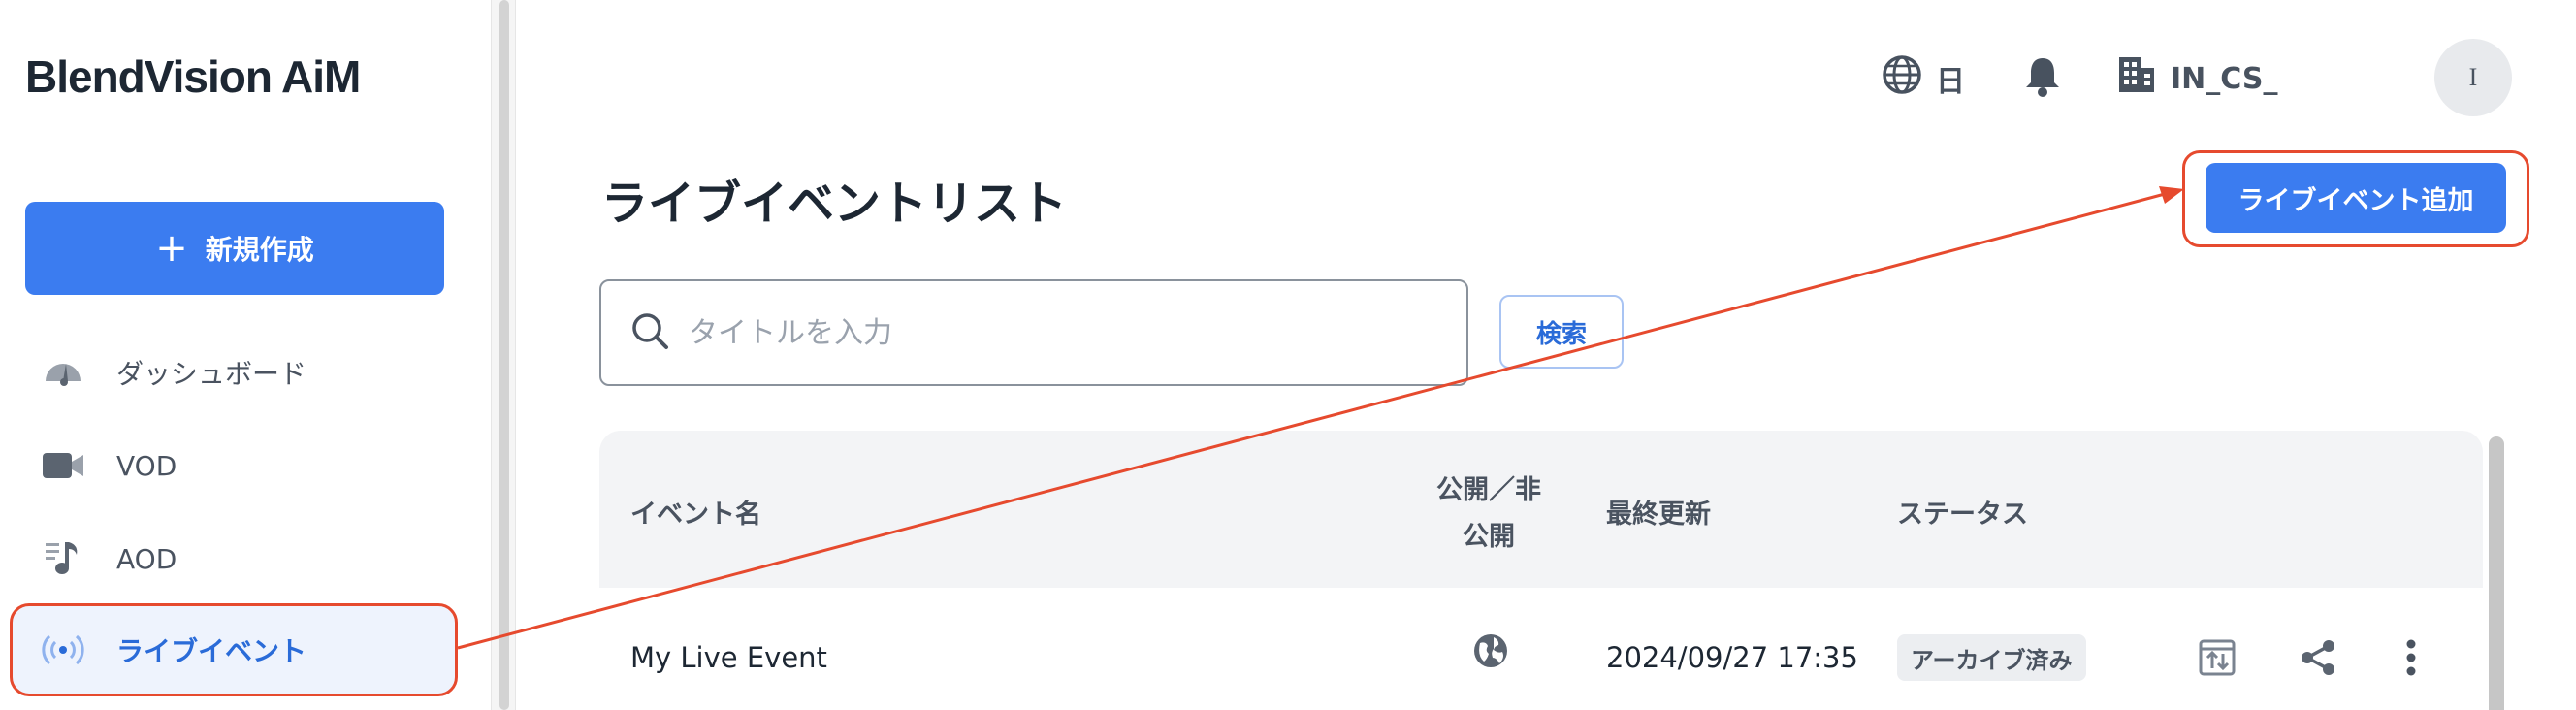 The height and width of the screenshot is (710, 2576). What do you see at coordinates (234, 558) in the screenshot?
I see `sidebar-item-aod: AOD` at bounding box center [234, 558].